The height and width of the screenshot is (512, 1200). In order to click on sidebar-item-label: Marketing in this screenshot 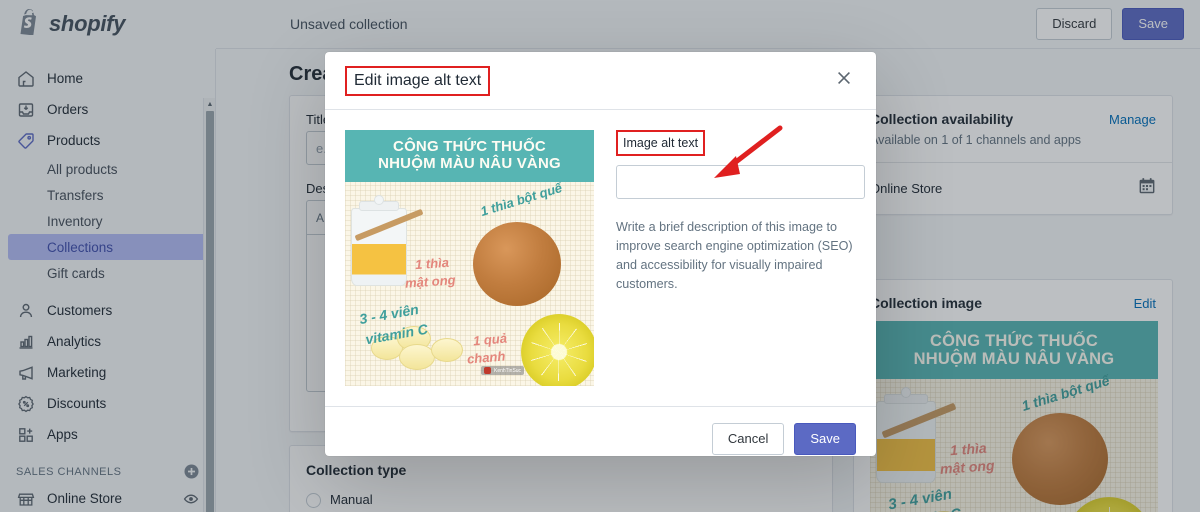, I will do `click(77, 372)`.